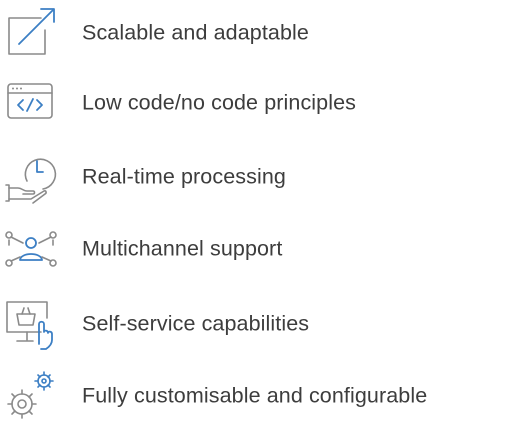  What do you see at coordinates (184, 176) in the screenshot?
I see `feature-label: Real-time processing` at bounding box center [184, 176].